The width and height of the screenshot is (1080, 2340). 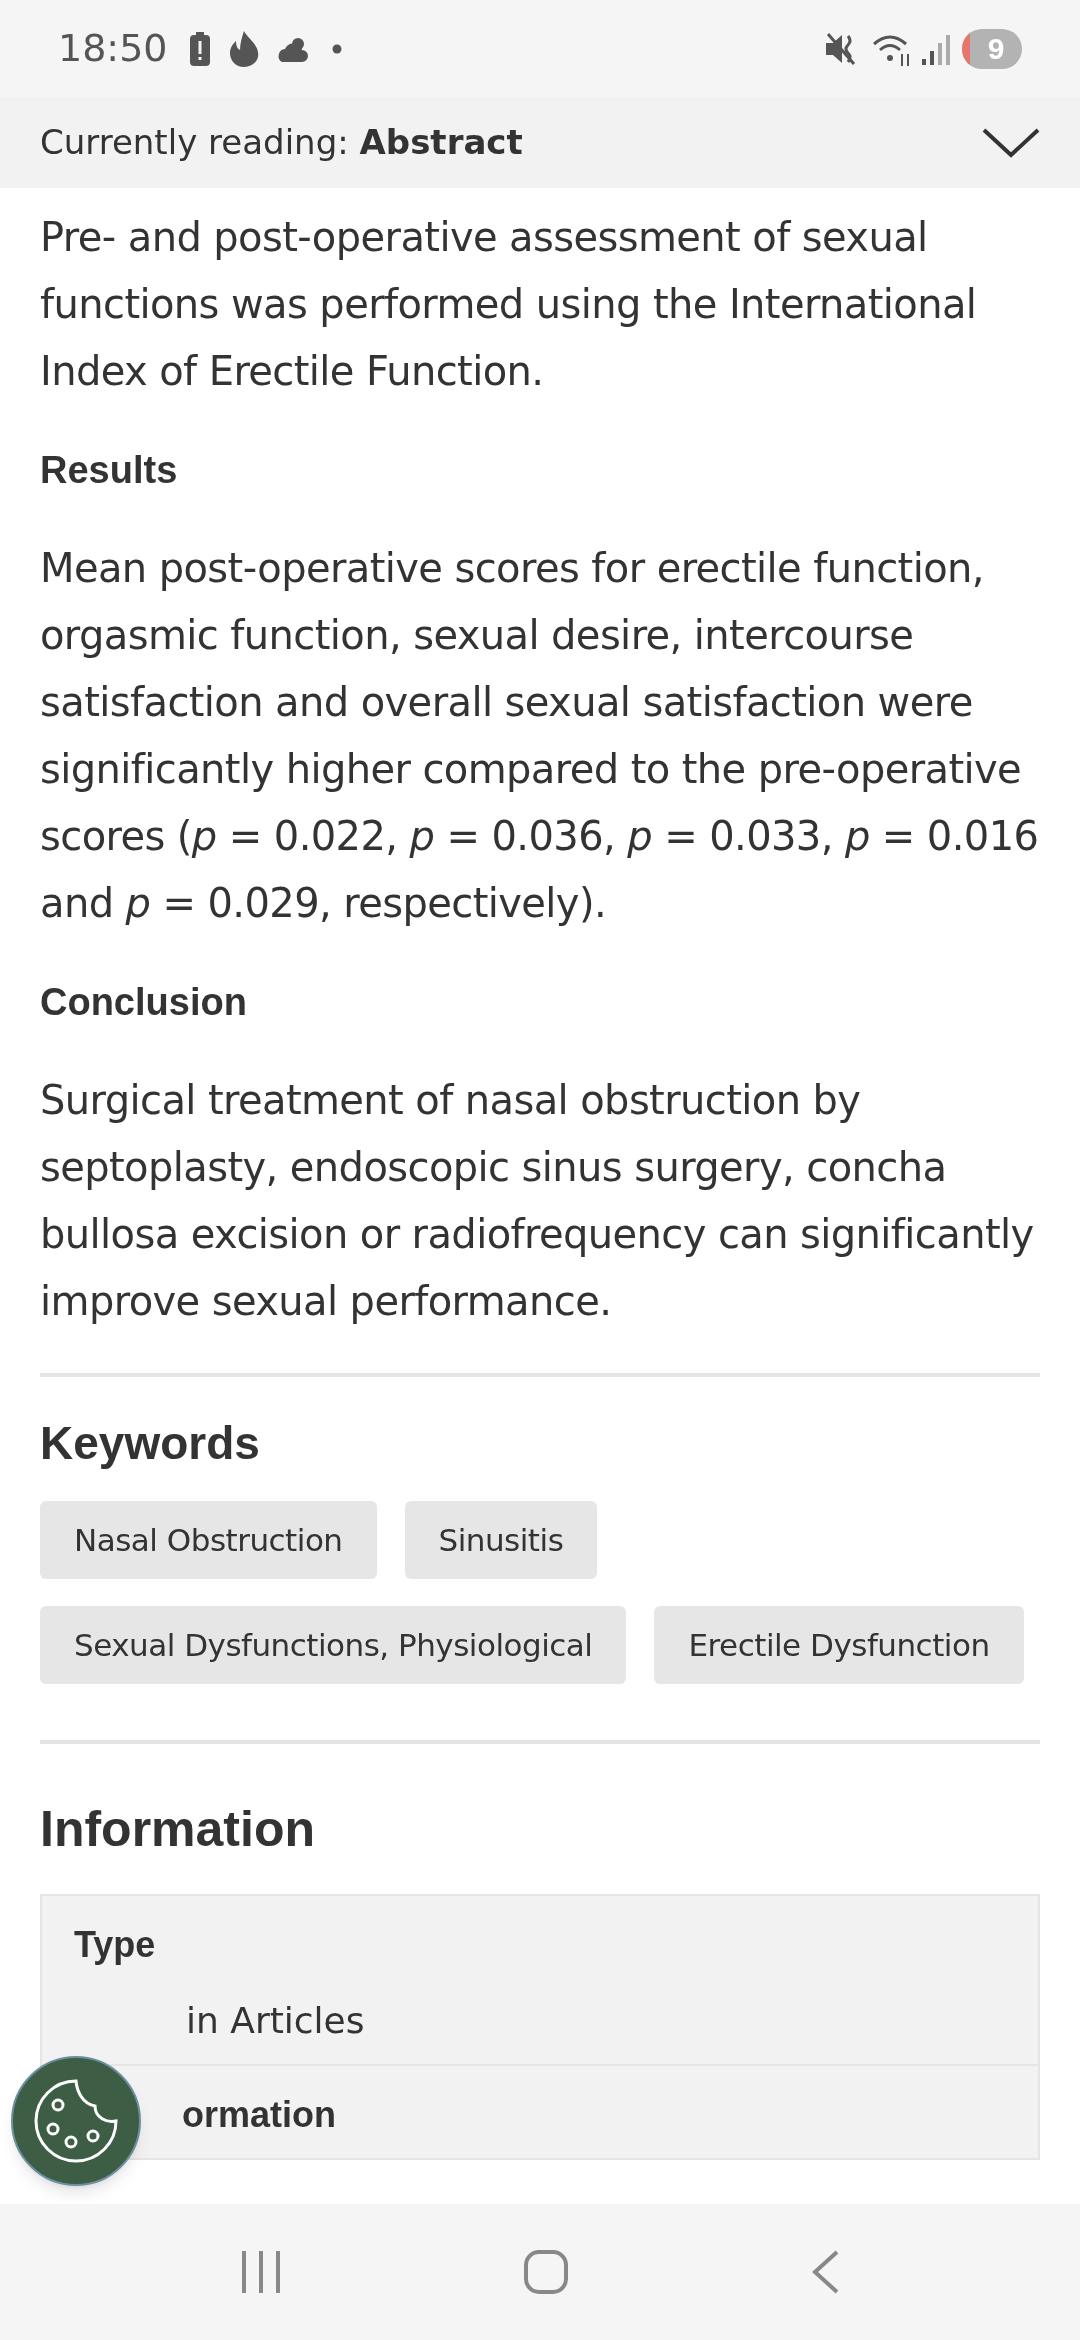 What do you see at coordinates (261, 2272) in the screenshot?
I see `recent-apps-icon` at bounding box center [261, 2272].